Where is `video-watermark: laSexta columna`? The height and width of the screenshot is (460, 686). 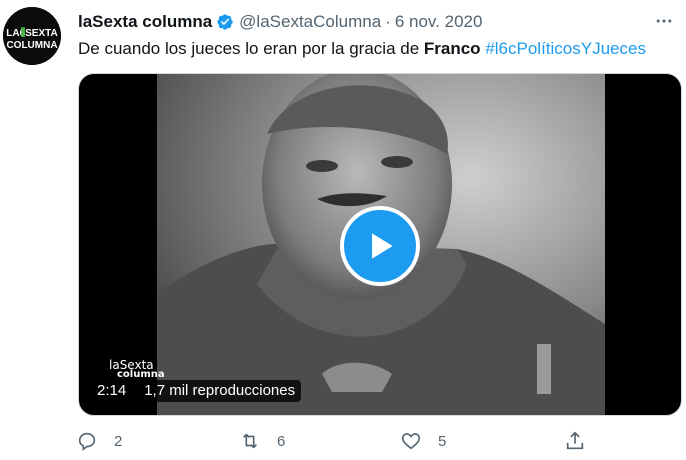
video-watermark: laSexta columna is located at coordinates (137, 369).